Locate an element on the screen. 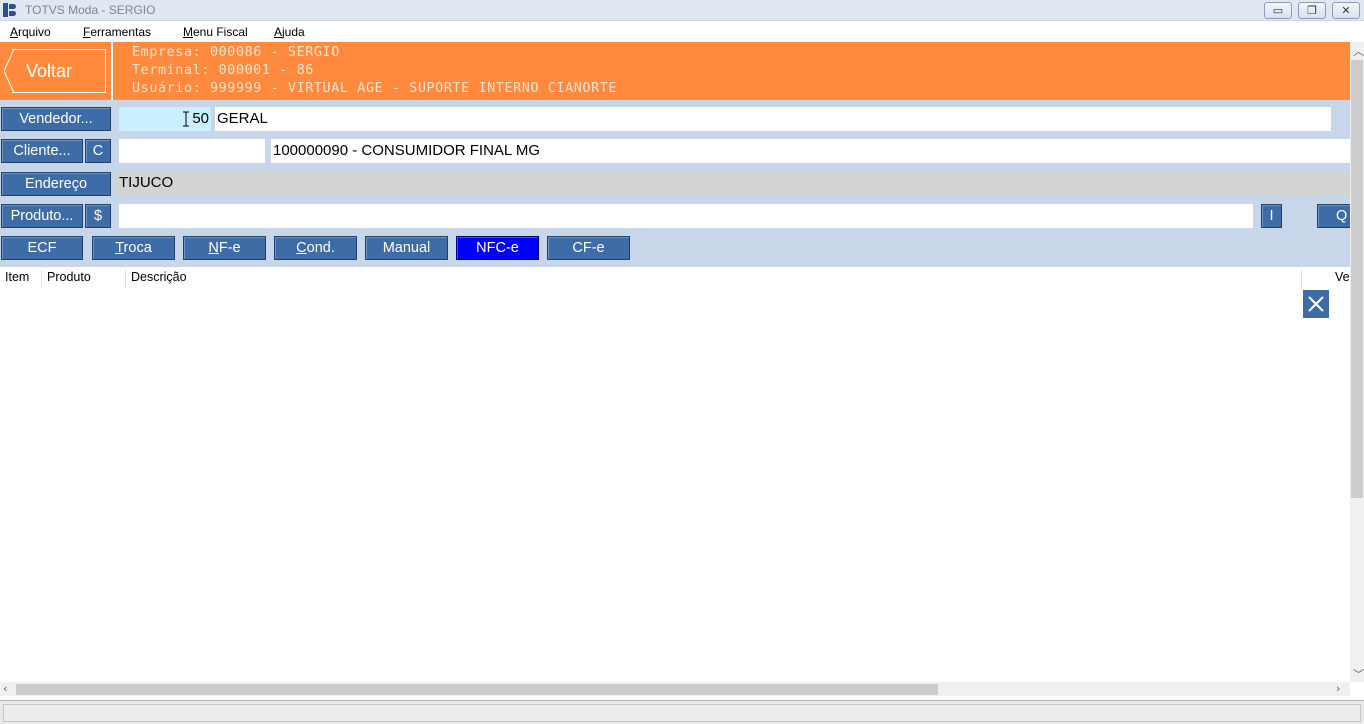 The width and height of the screenshot is (1364, 724). menu-fiscal: Menu Fiscal is located at coordinates (215, 32).